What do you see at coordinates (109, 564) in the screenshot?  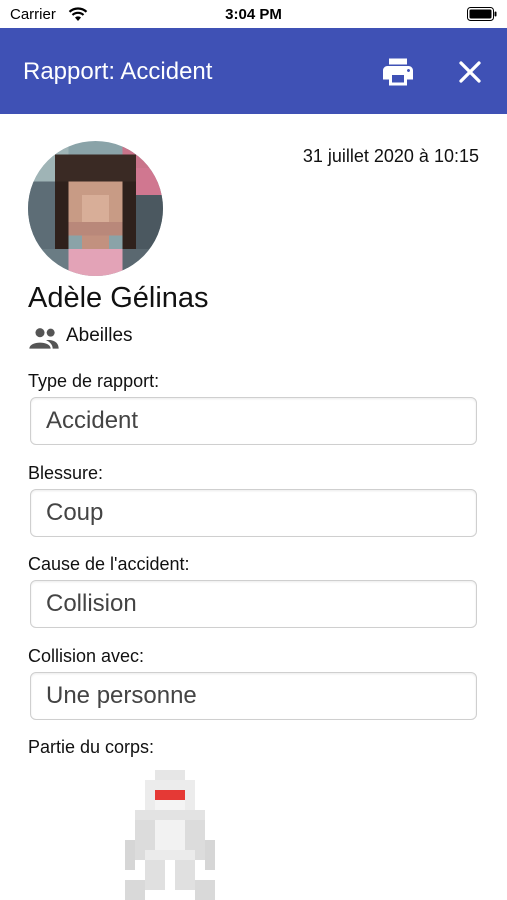 I see `accident-cause-label: Cause de l'accident:` at bounding box center [109, 564].